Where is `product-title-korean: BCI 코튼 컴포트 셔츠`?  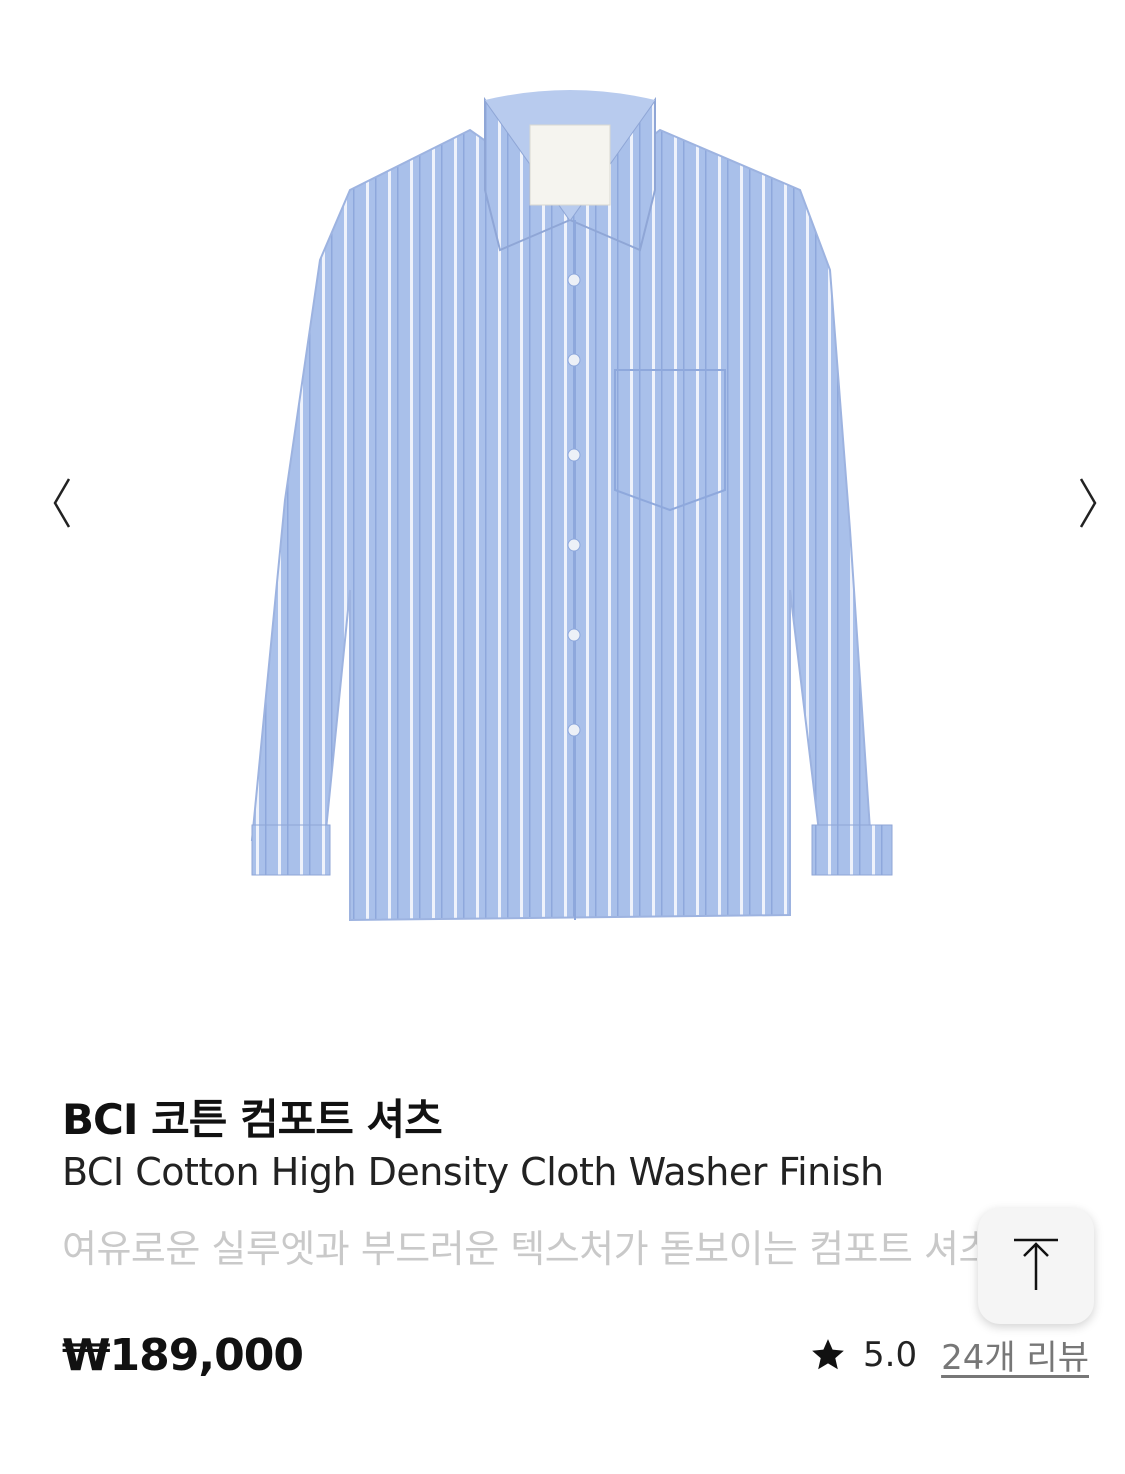
product-title-korean: BCI 코튼 컴포트 셔츠 is located at coordinates (252, 1119).